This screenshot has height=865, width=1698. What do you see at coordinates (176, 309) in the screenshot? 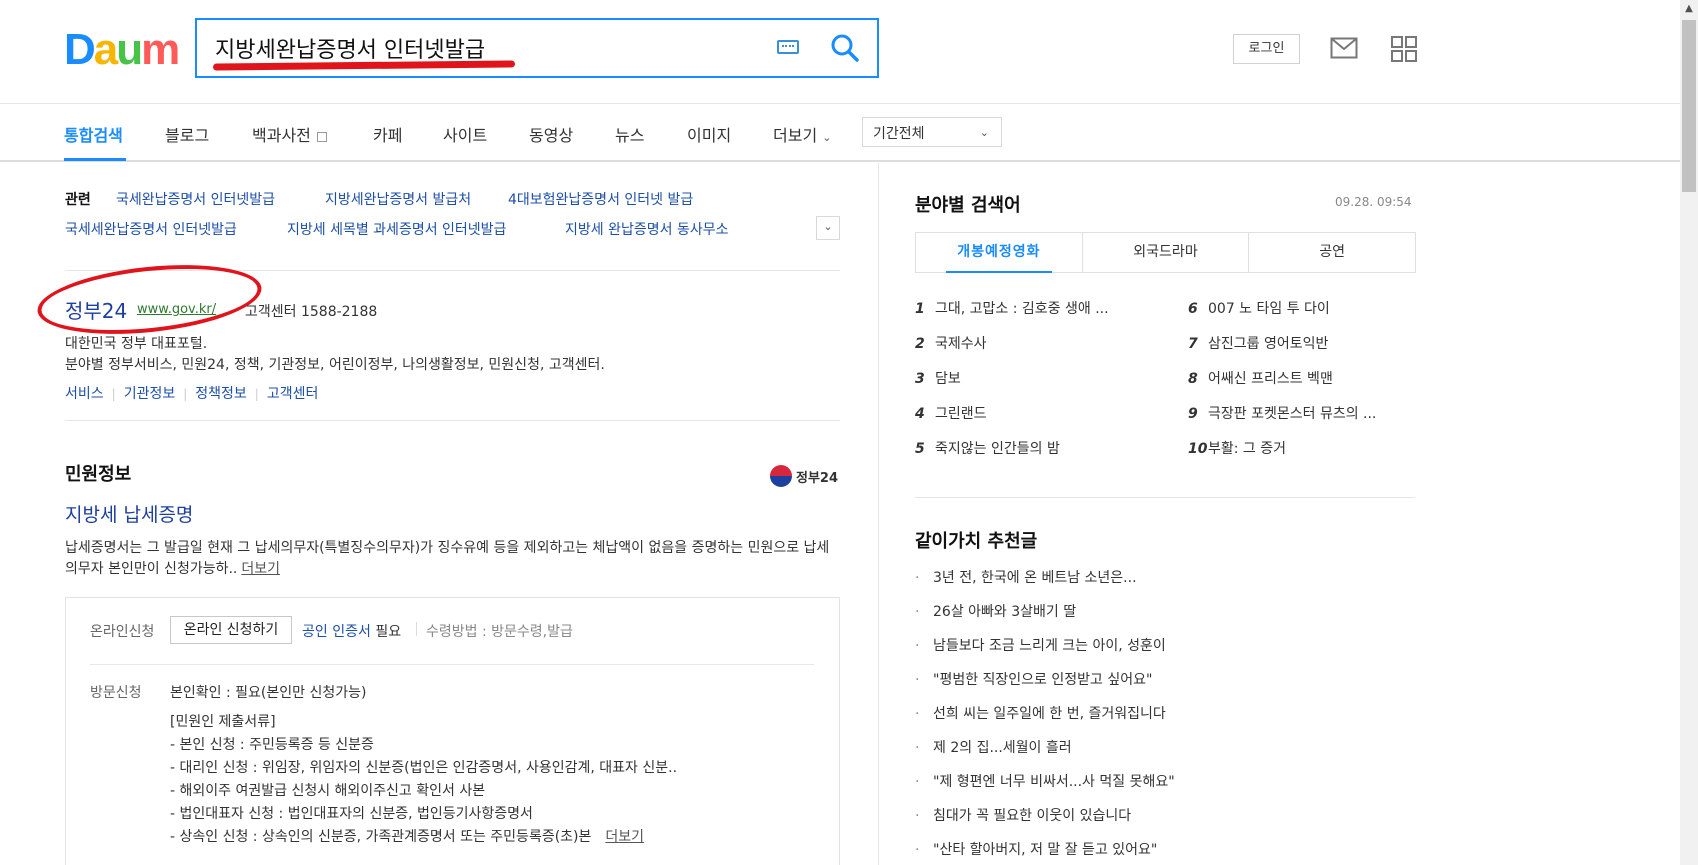
I see `site-url-link: www.gov.kr/` at bounding box center [176, 309].